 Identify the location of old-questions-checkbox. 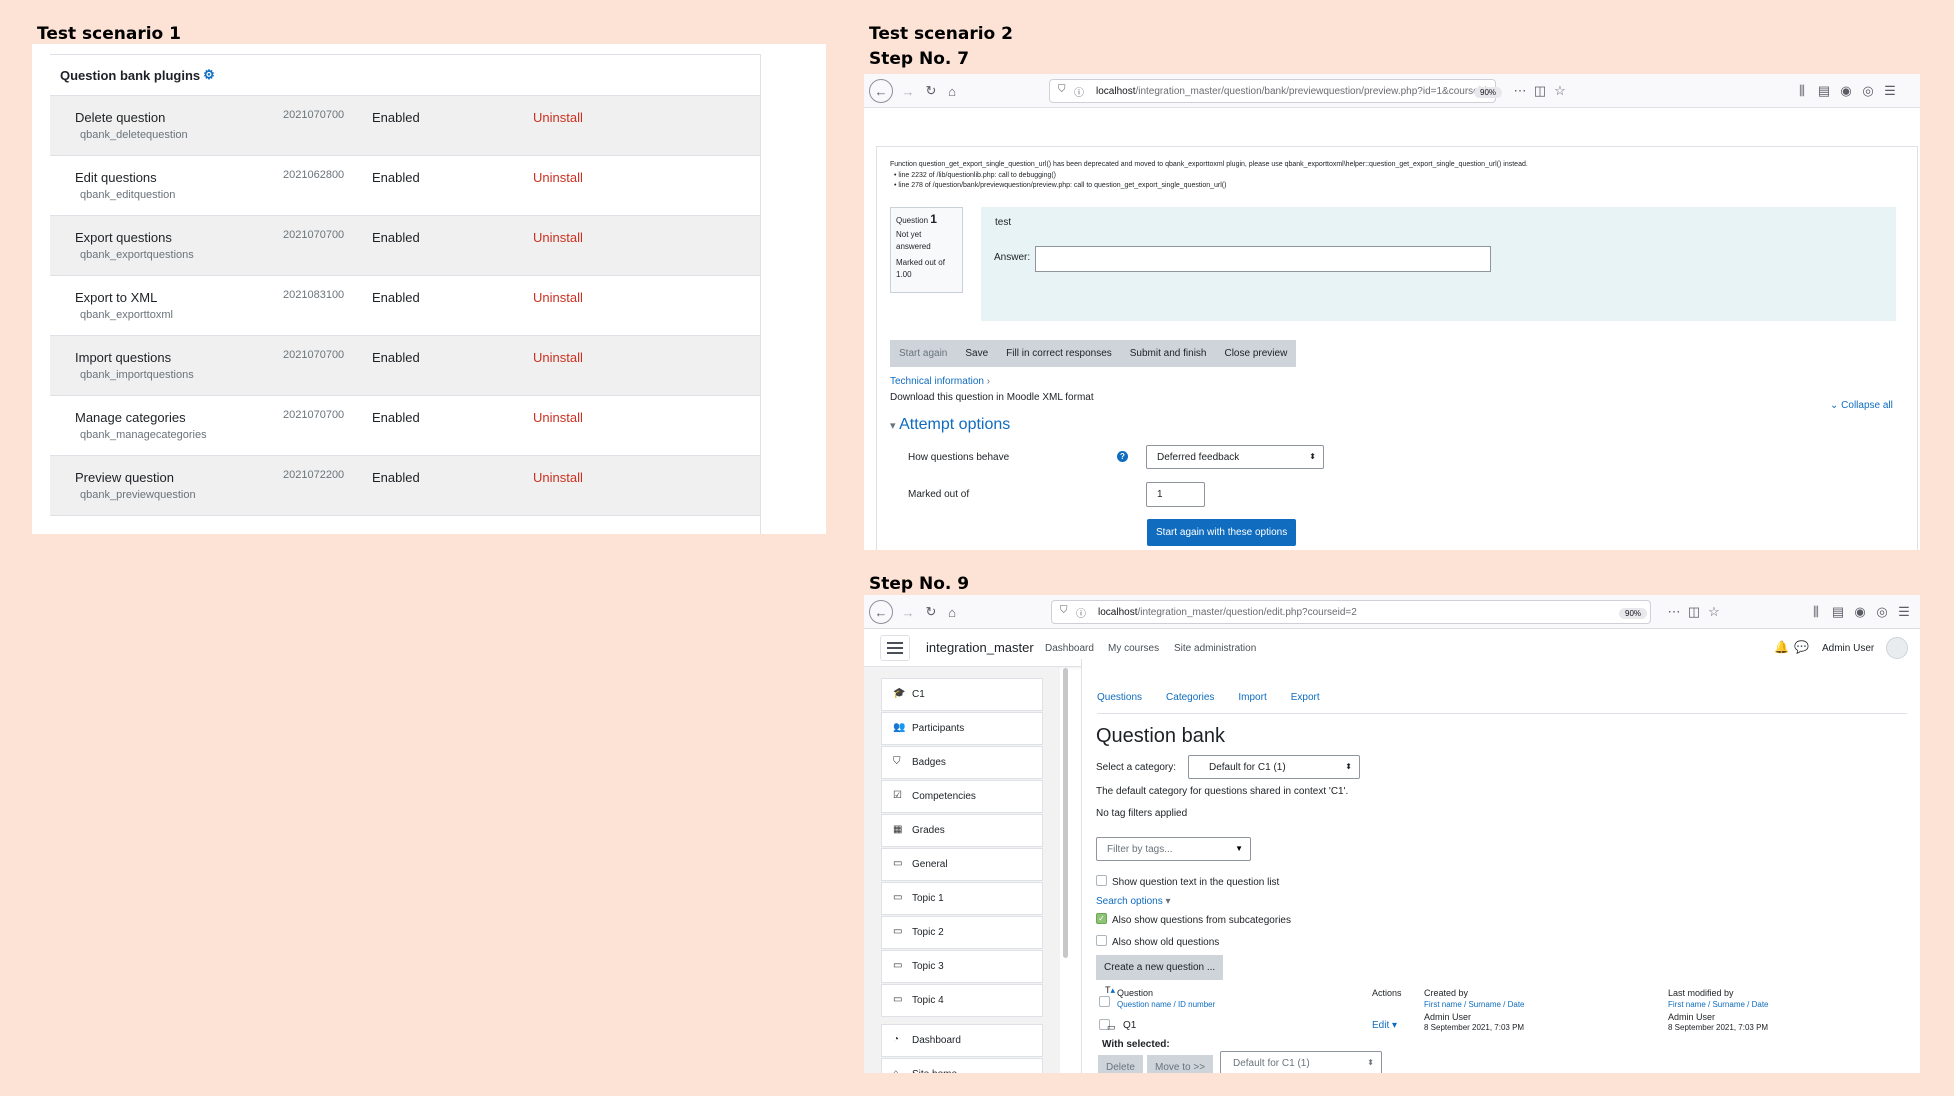
(1101, 940).